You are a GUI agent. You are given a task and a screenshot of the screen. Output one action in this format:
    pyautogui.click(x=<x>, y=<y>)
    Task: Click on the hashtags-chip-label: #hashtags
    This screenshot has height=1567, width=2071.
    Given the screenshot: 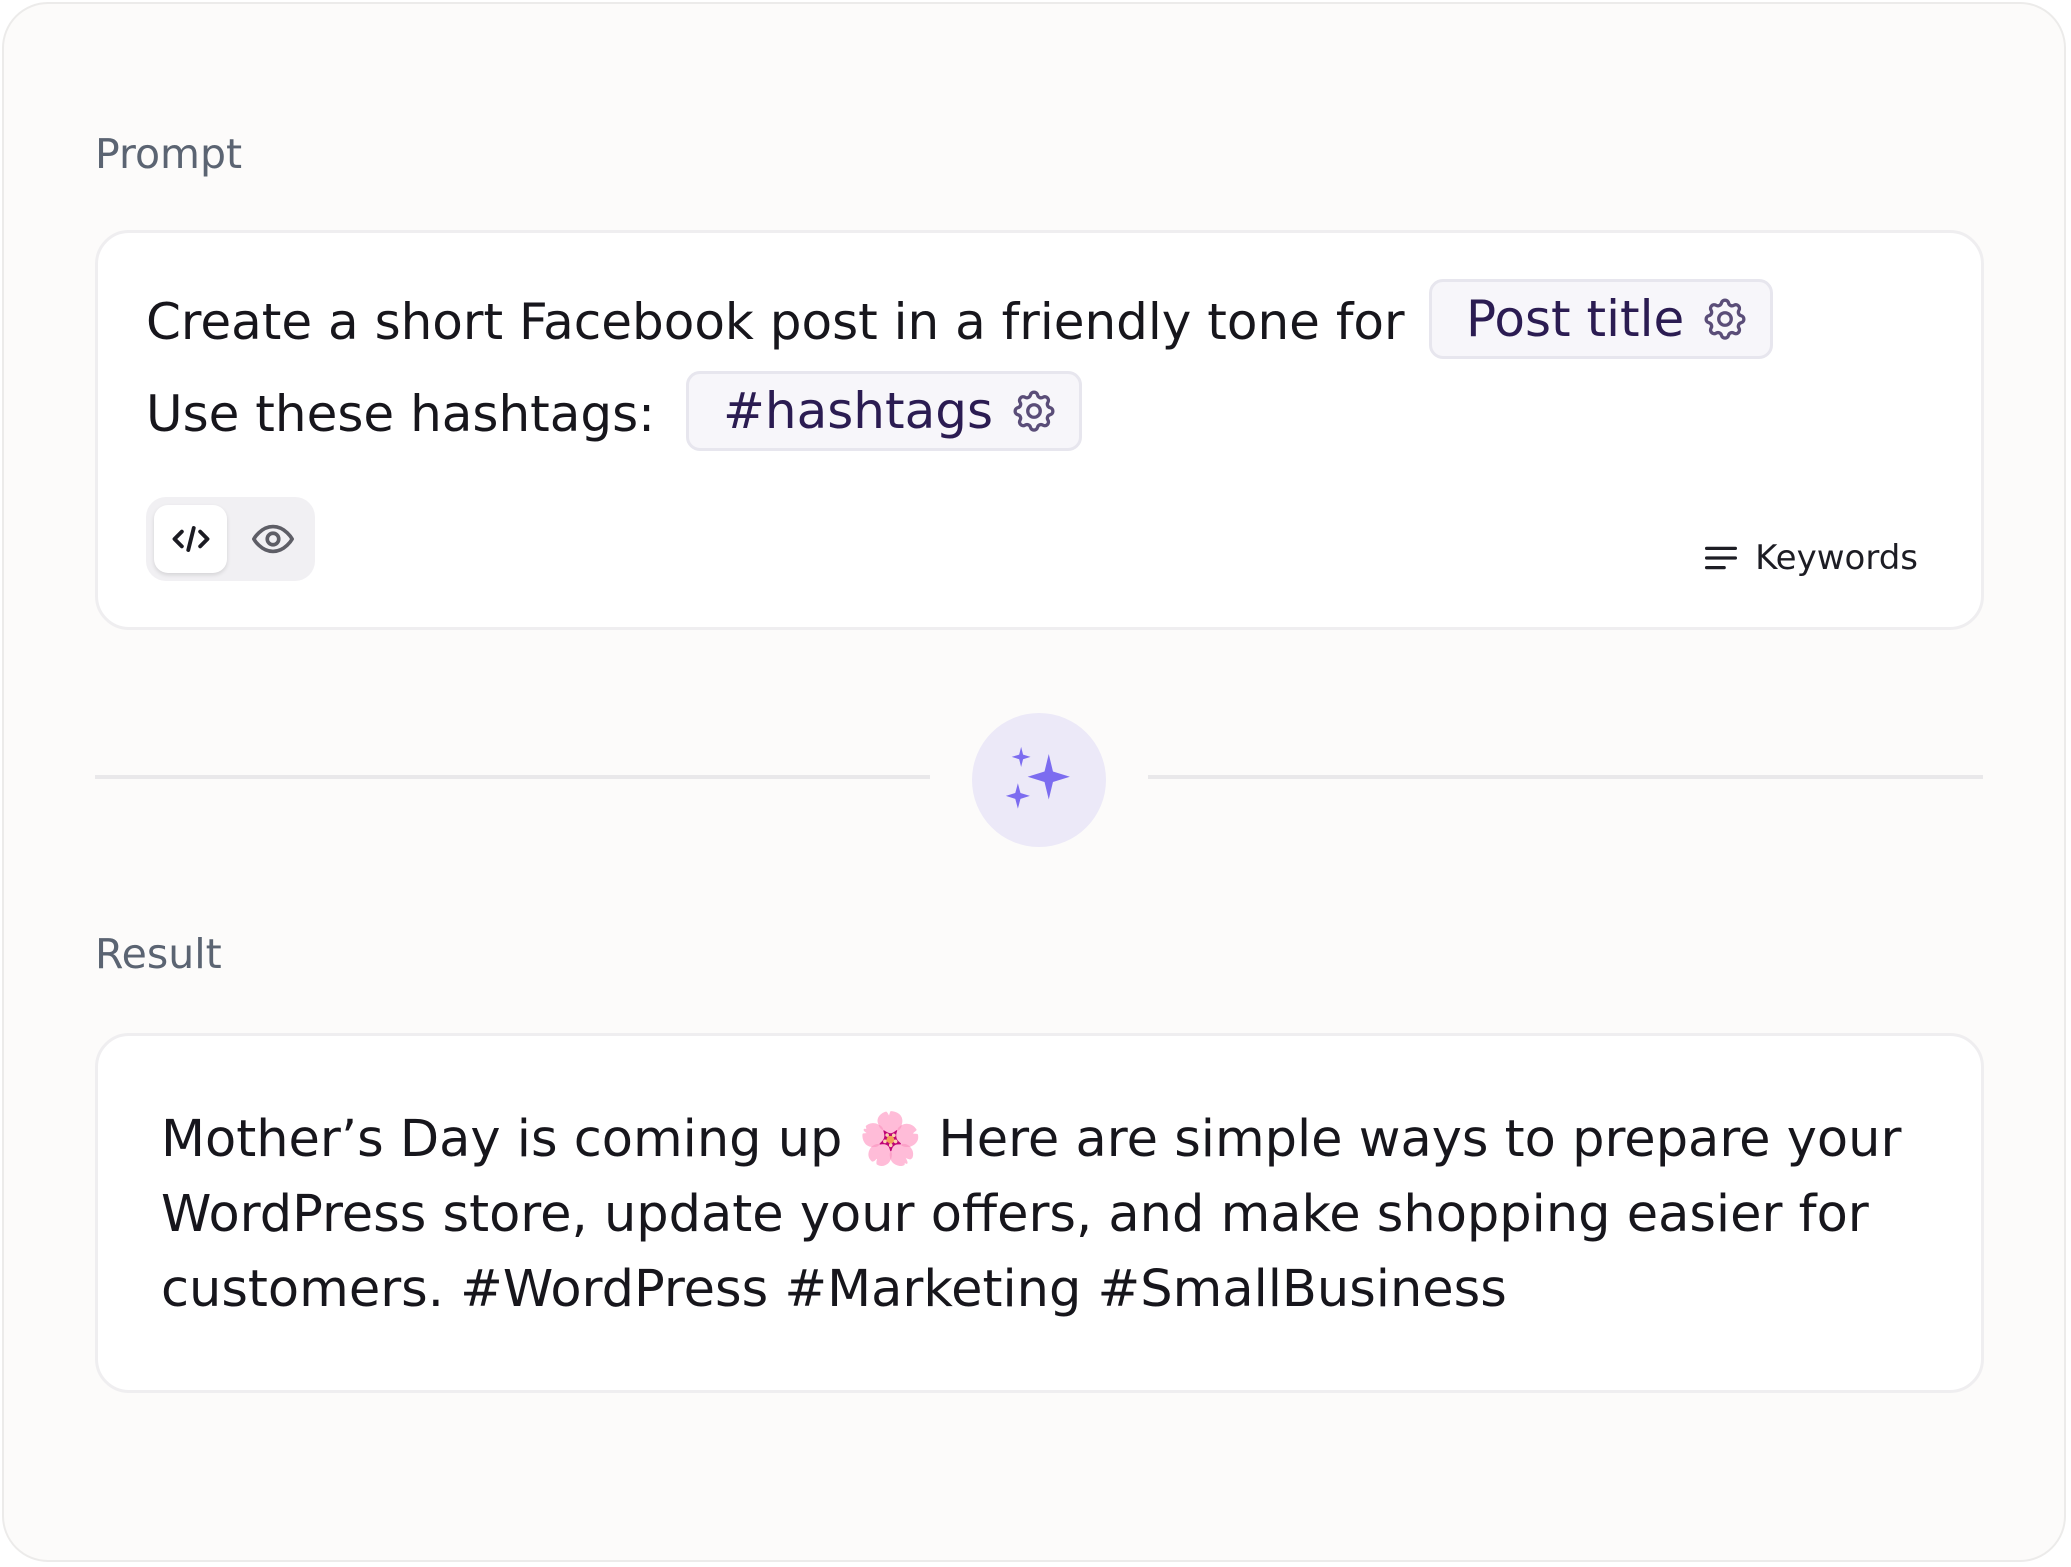 What is the action you would take?
    pyautogui.click(x=858, y=411)
    